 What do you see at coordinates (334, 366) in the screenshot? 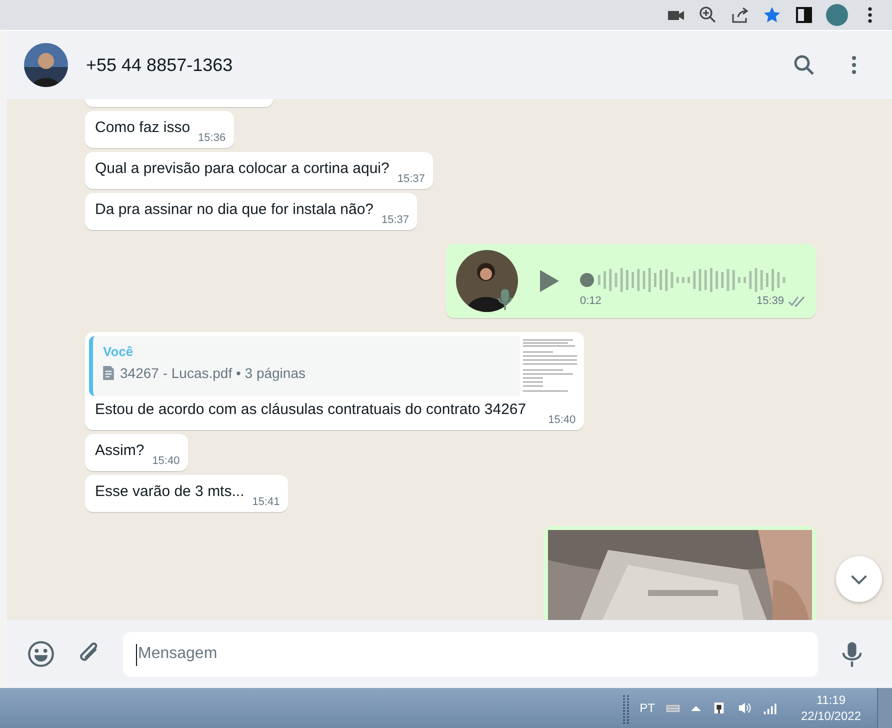
I see `quoted-document: Você 34267 - Lucas.pdf • 3 páginas` at bounding box center [334, 366].